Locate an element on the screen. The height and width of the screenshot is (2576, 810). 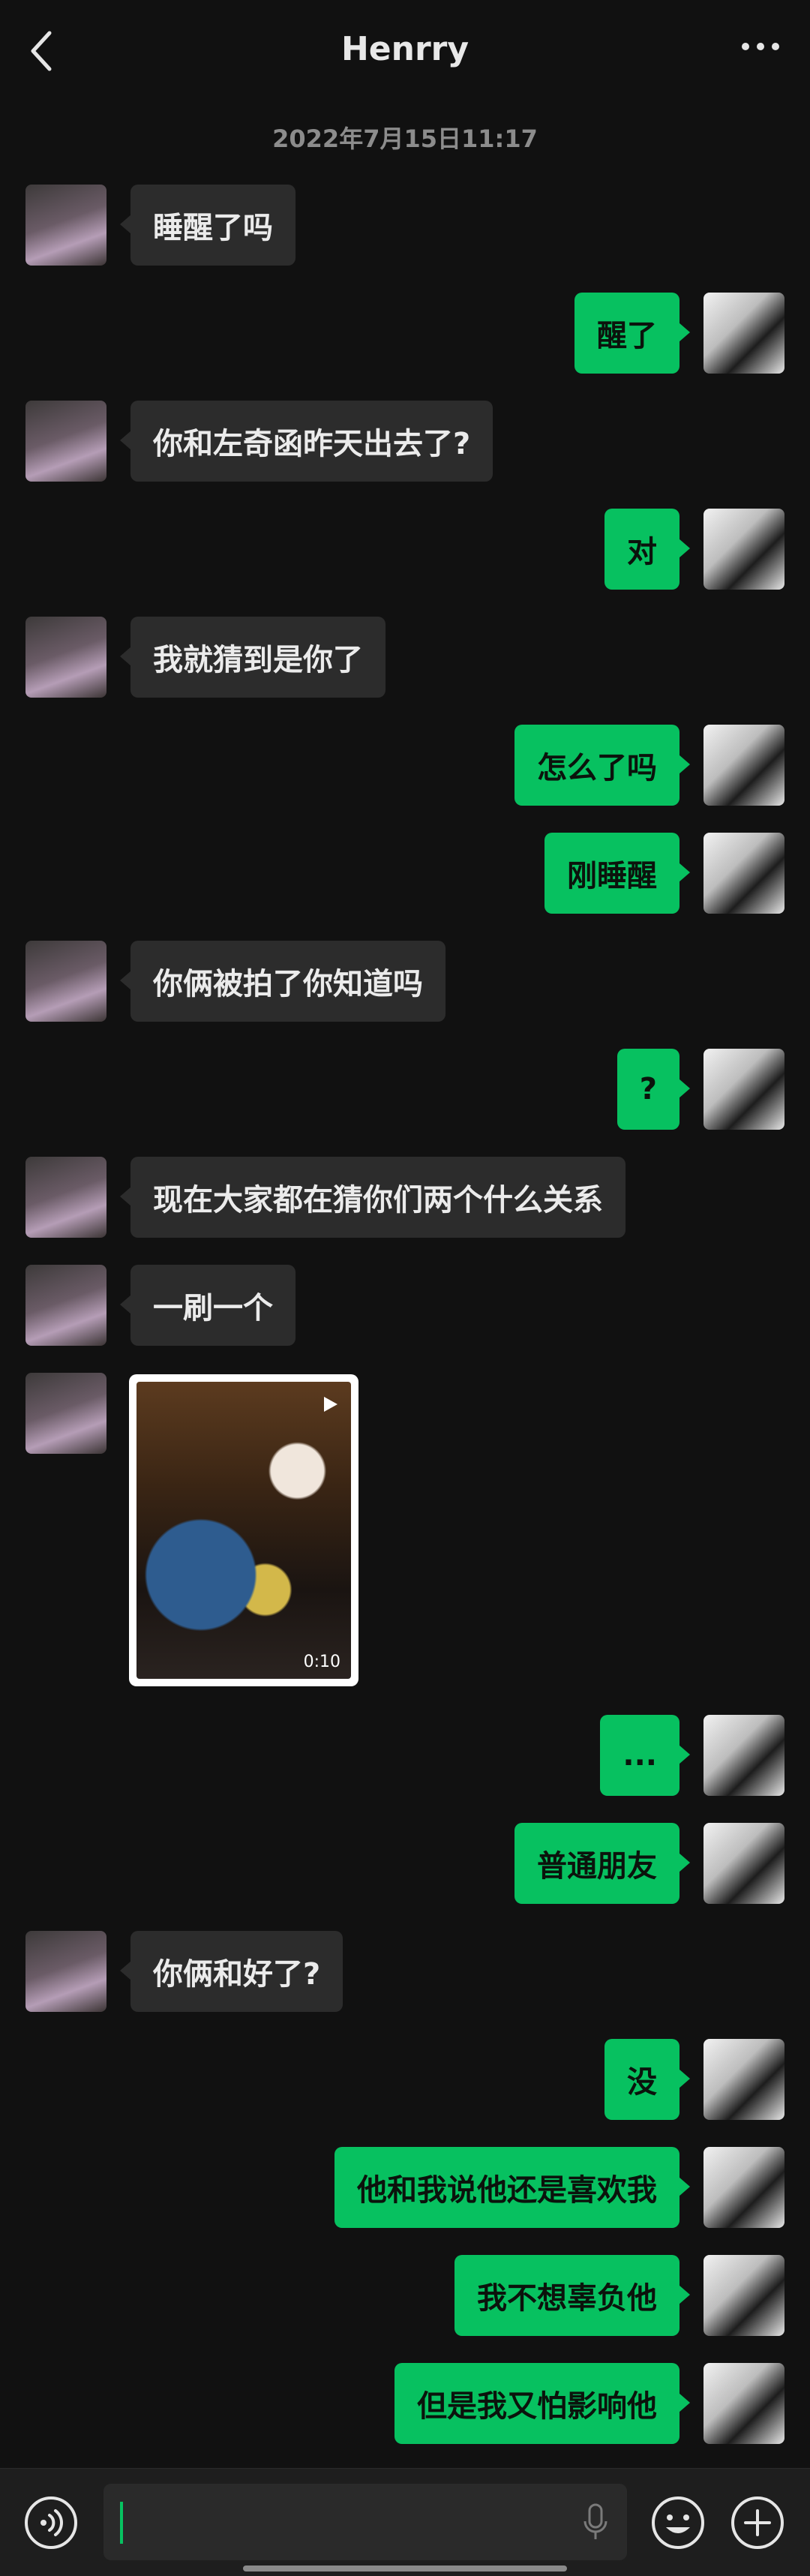
chevron-left-icon is located at coordinates (42, 51).